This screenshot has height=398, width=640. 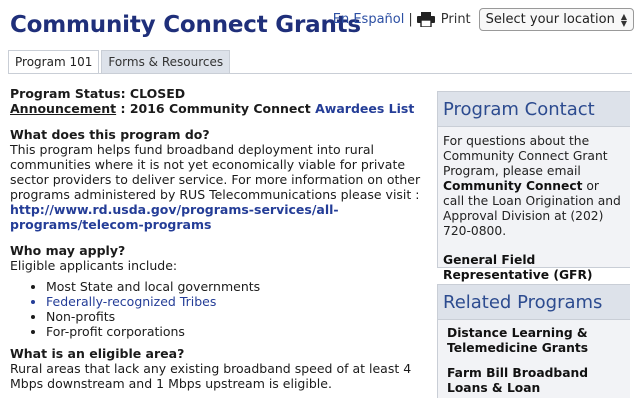 I want to click on language-link: En Español, so click(x=369, y=19).